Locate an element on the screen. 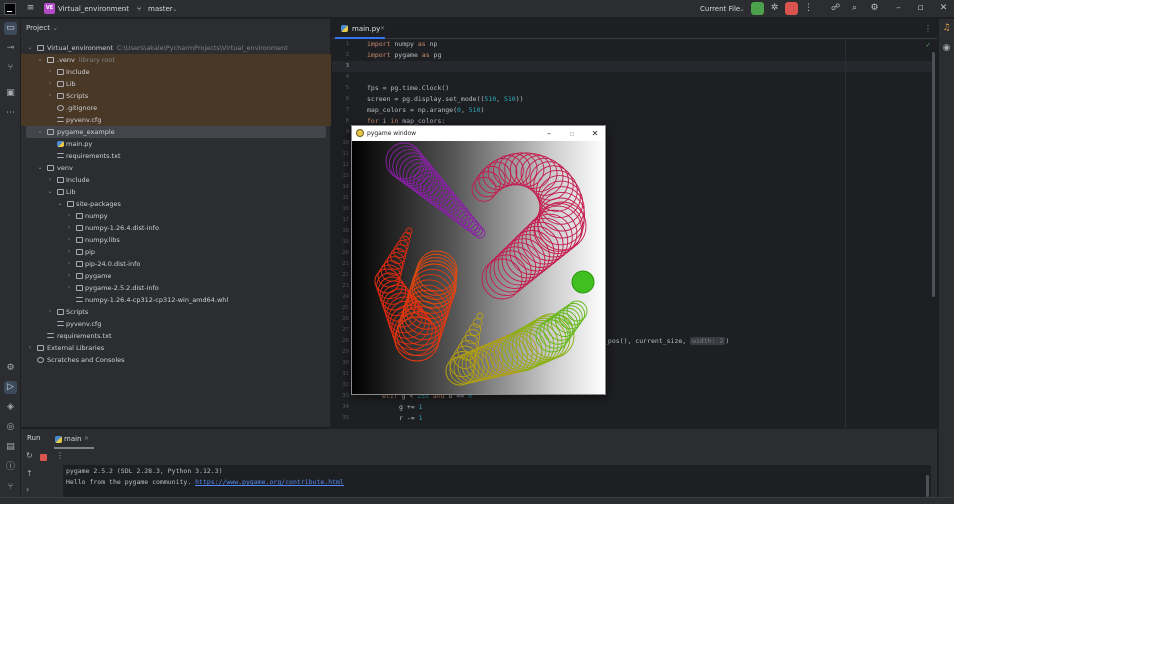  tree-item-lib: ⌄ Lib is located at coordinates (176, 192).